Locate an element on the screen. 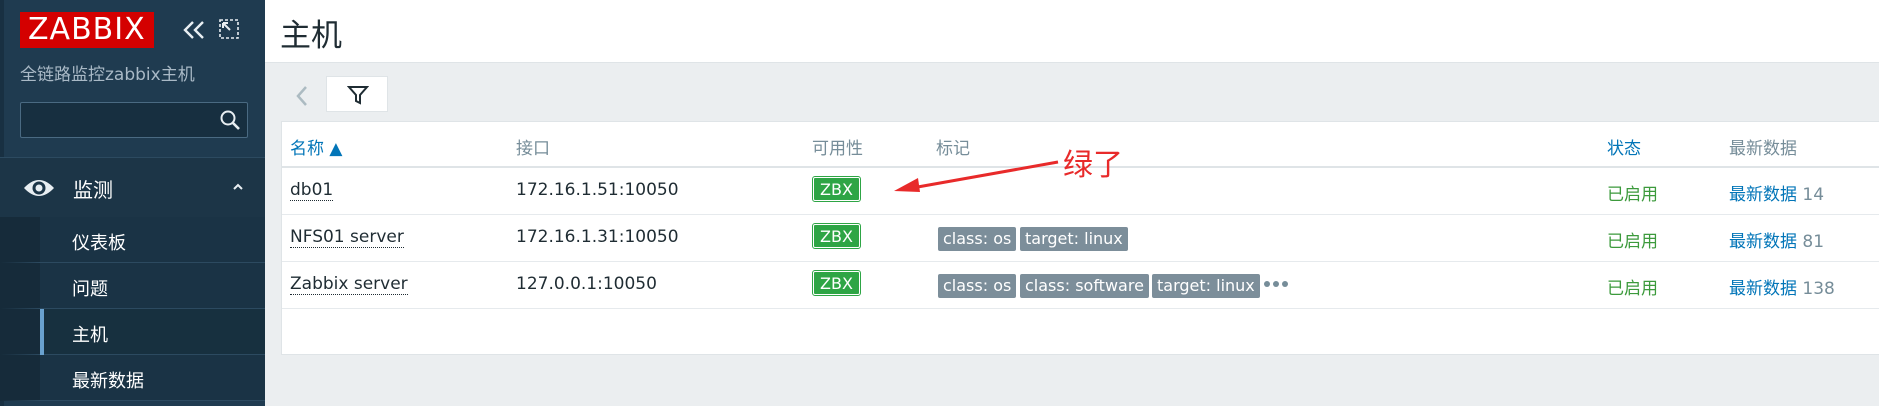  sidebar-item-label: 问题 is located at coordinates (90, 289).